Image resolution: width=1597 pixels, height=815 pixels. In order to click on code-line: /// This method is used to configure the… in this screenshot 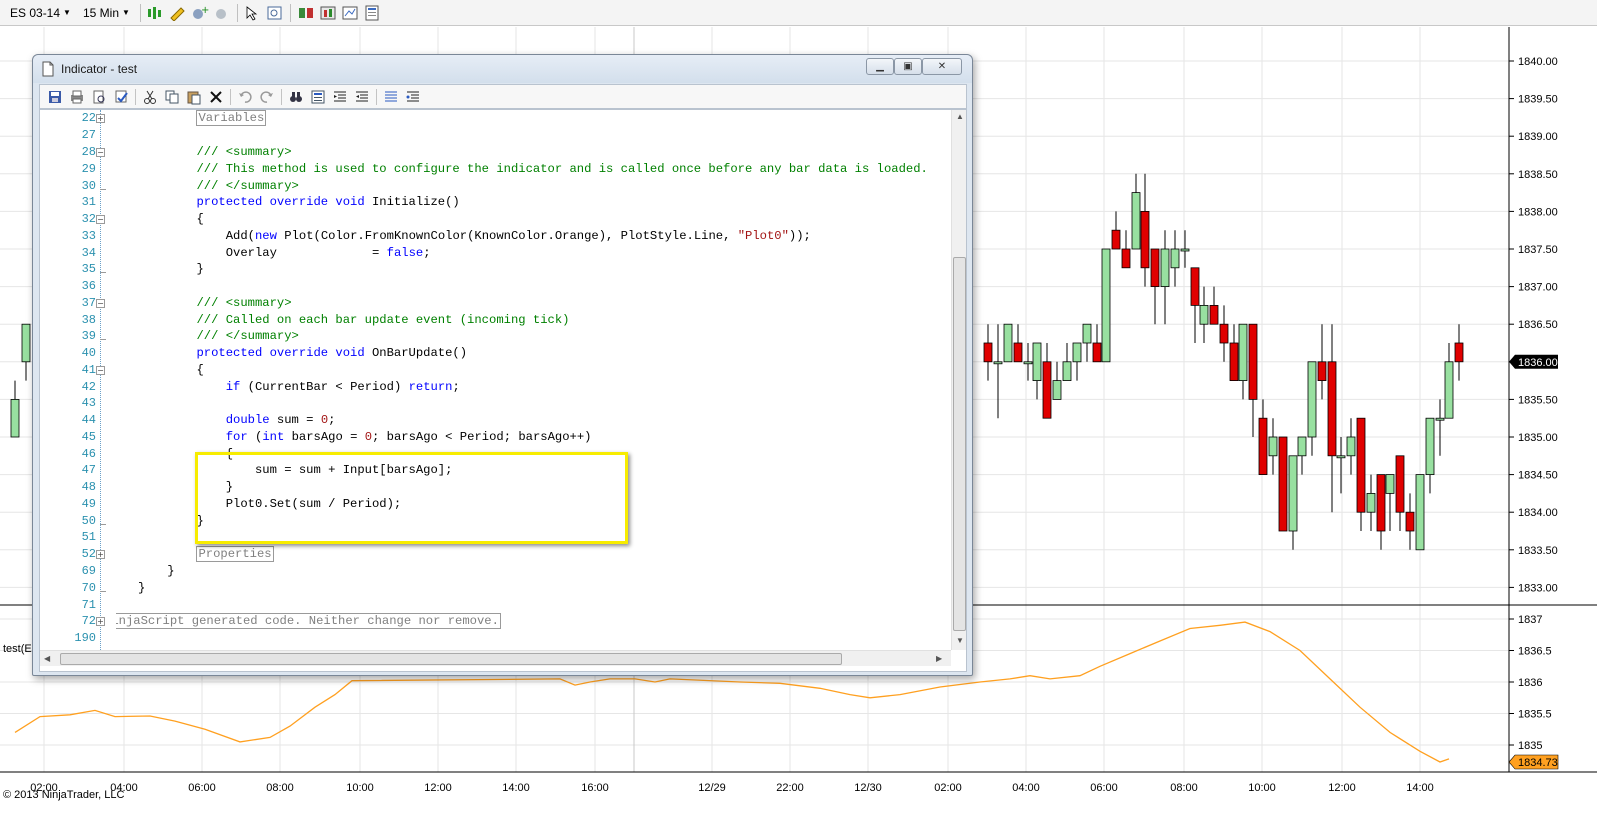, I will do `click(562, 169)`.